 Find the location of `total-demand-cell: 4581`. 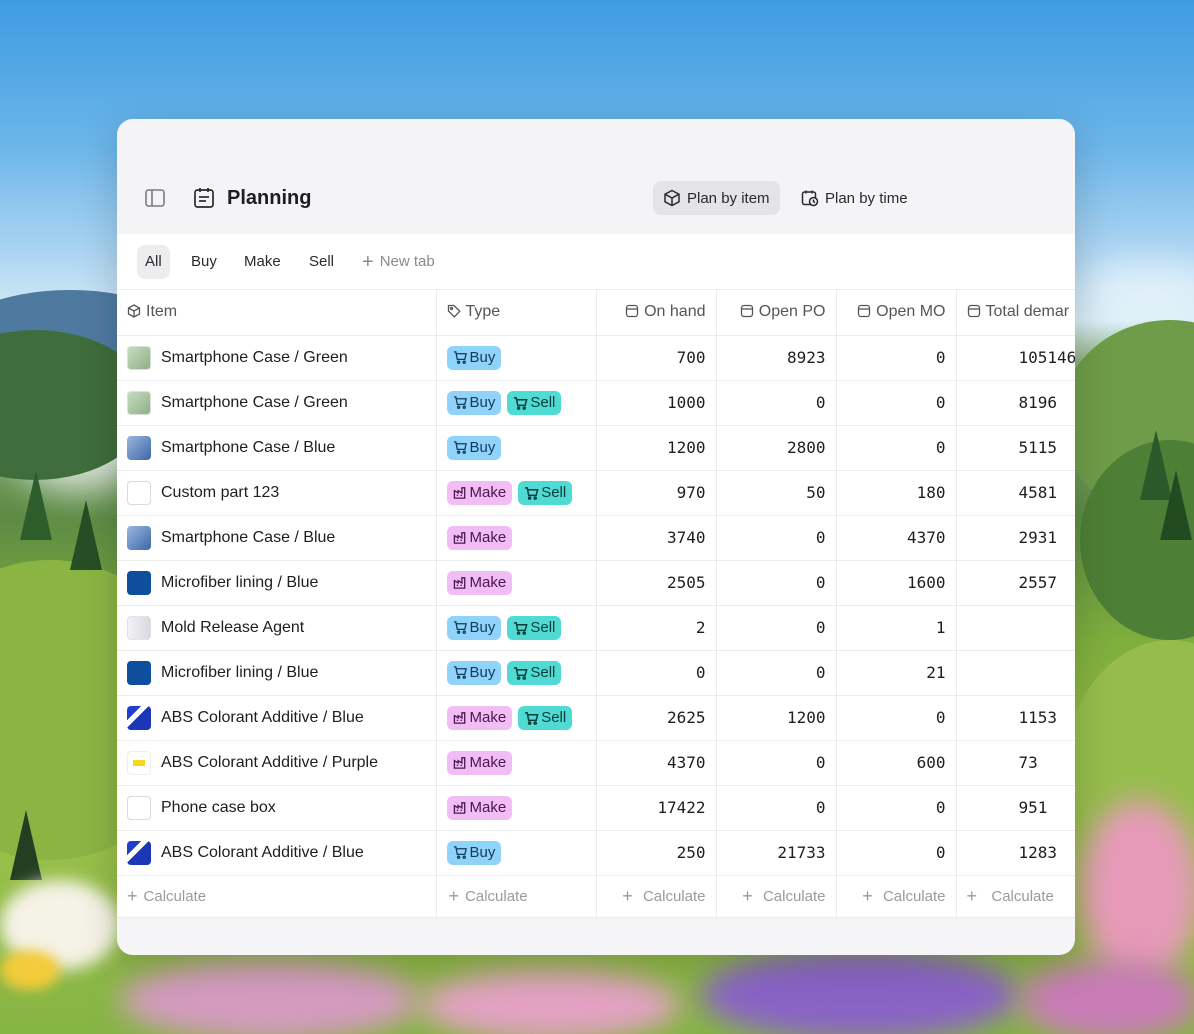

total-demand-cell: 4581 is located at coordinates (1015, 493).